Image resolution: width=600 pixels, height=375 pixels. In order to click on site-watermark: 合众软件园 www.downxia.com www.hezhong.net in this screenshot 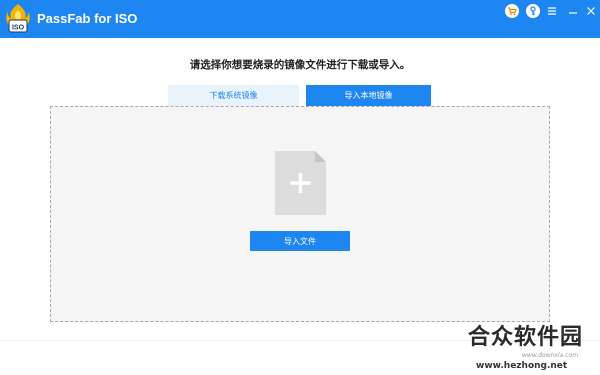, I will do `click(534, 350)`.